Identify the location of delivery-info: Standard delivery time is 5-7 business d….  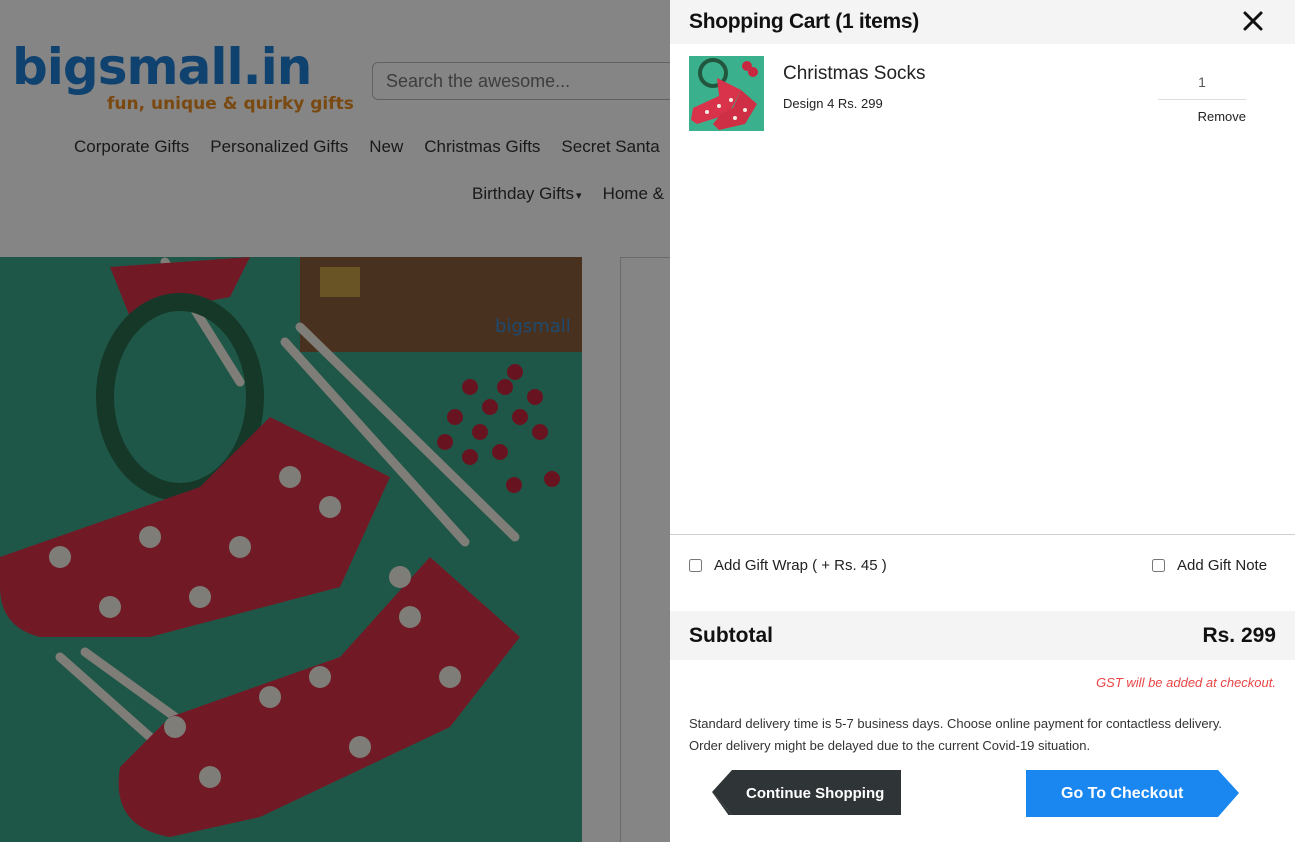
(979, 735).